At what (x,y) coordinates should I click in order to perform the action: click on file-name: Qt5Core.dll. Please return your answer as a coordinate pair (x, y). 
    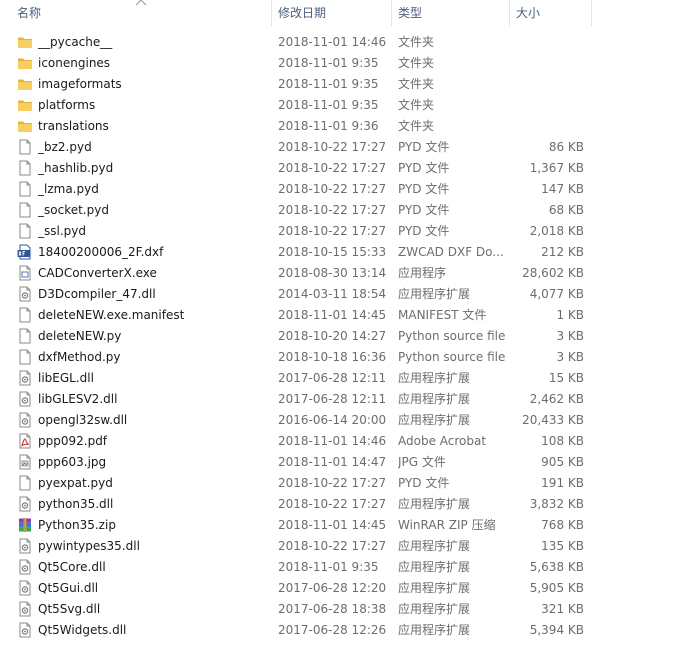
    Looking at the image, I should click on (155, 567).